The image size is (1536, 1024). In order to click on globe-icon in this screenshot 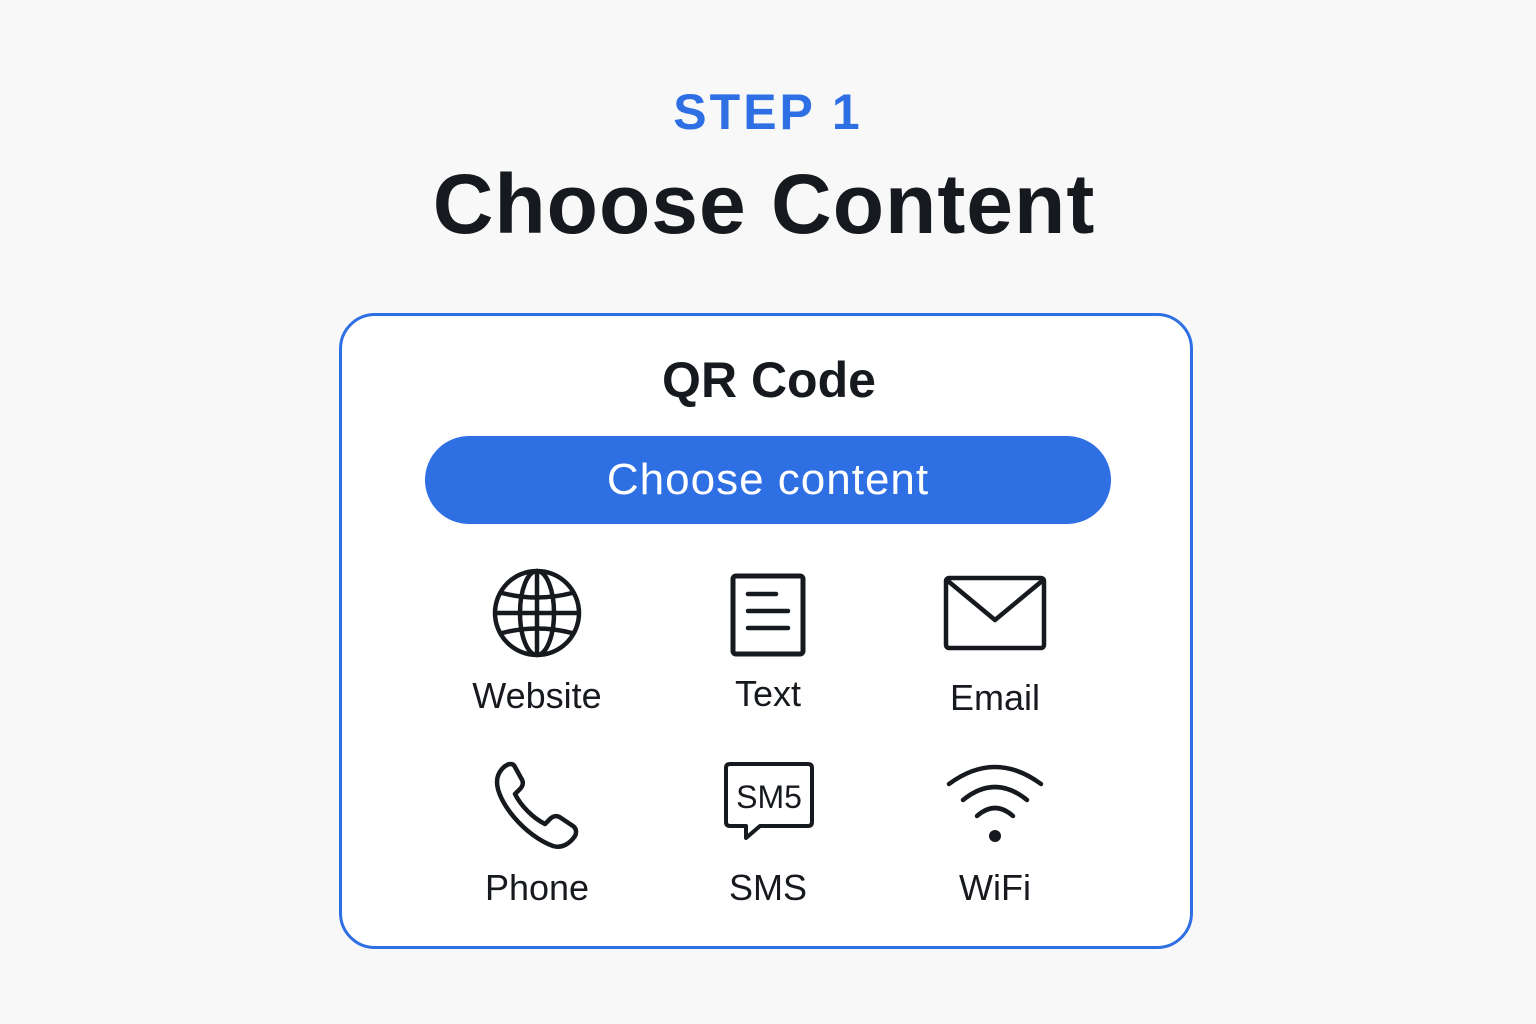, I will do `click(537, 616)`.